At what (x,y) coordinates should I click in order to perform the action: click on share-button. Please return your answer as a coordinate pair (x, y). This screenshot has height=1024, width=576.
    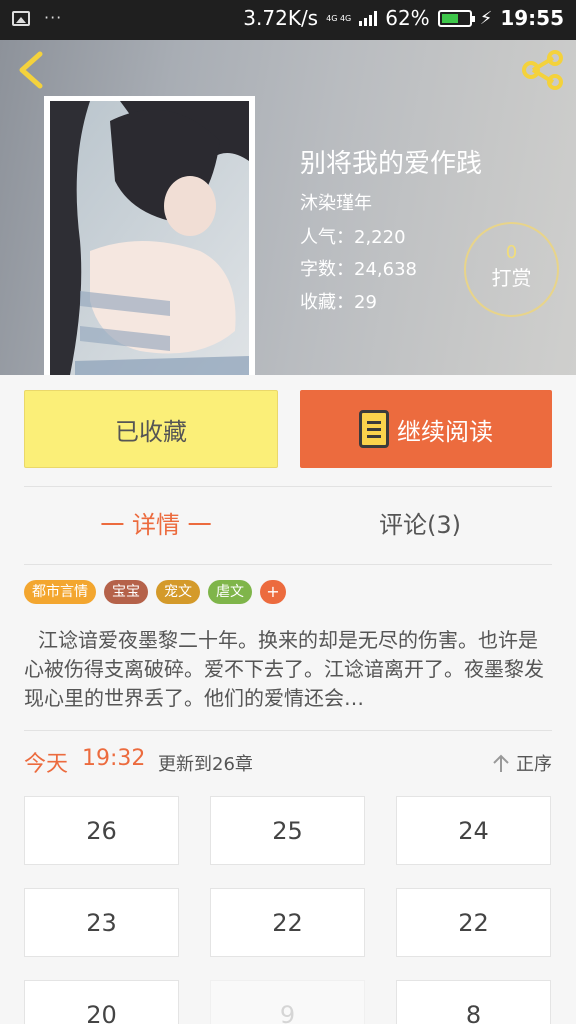
    Looking at the image, I should click on (543, 70).